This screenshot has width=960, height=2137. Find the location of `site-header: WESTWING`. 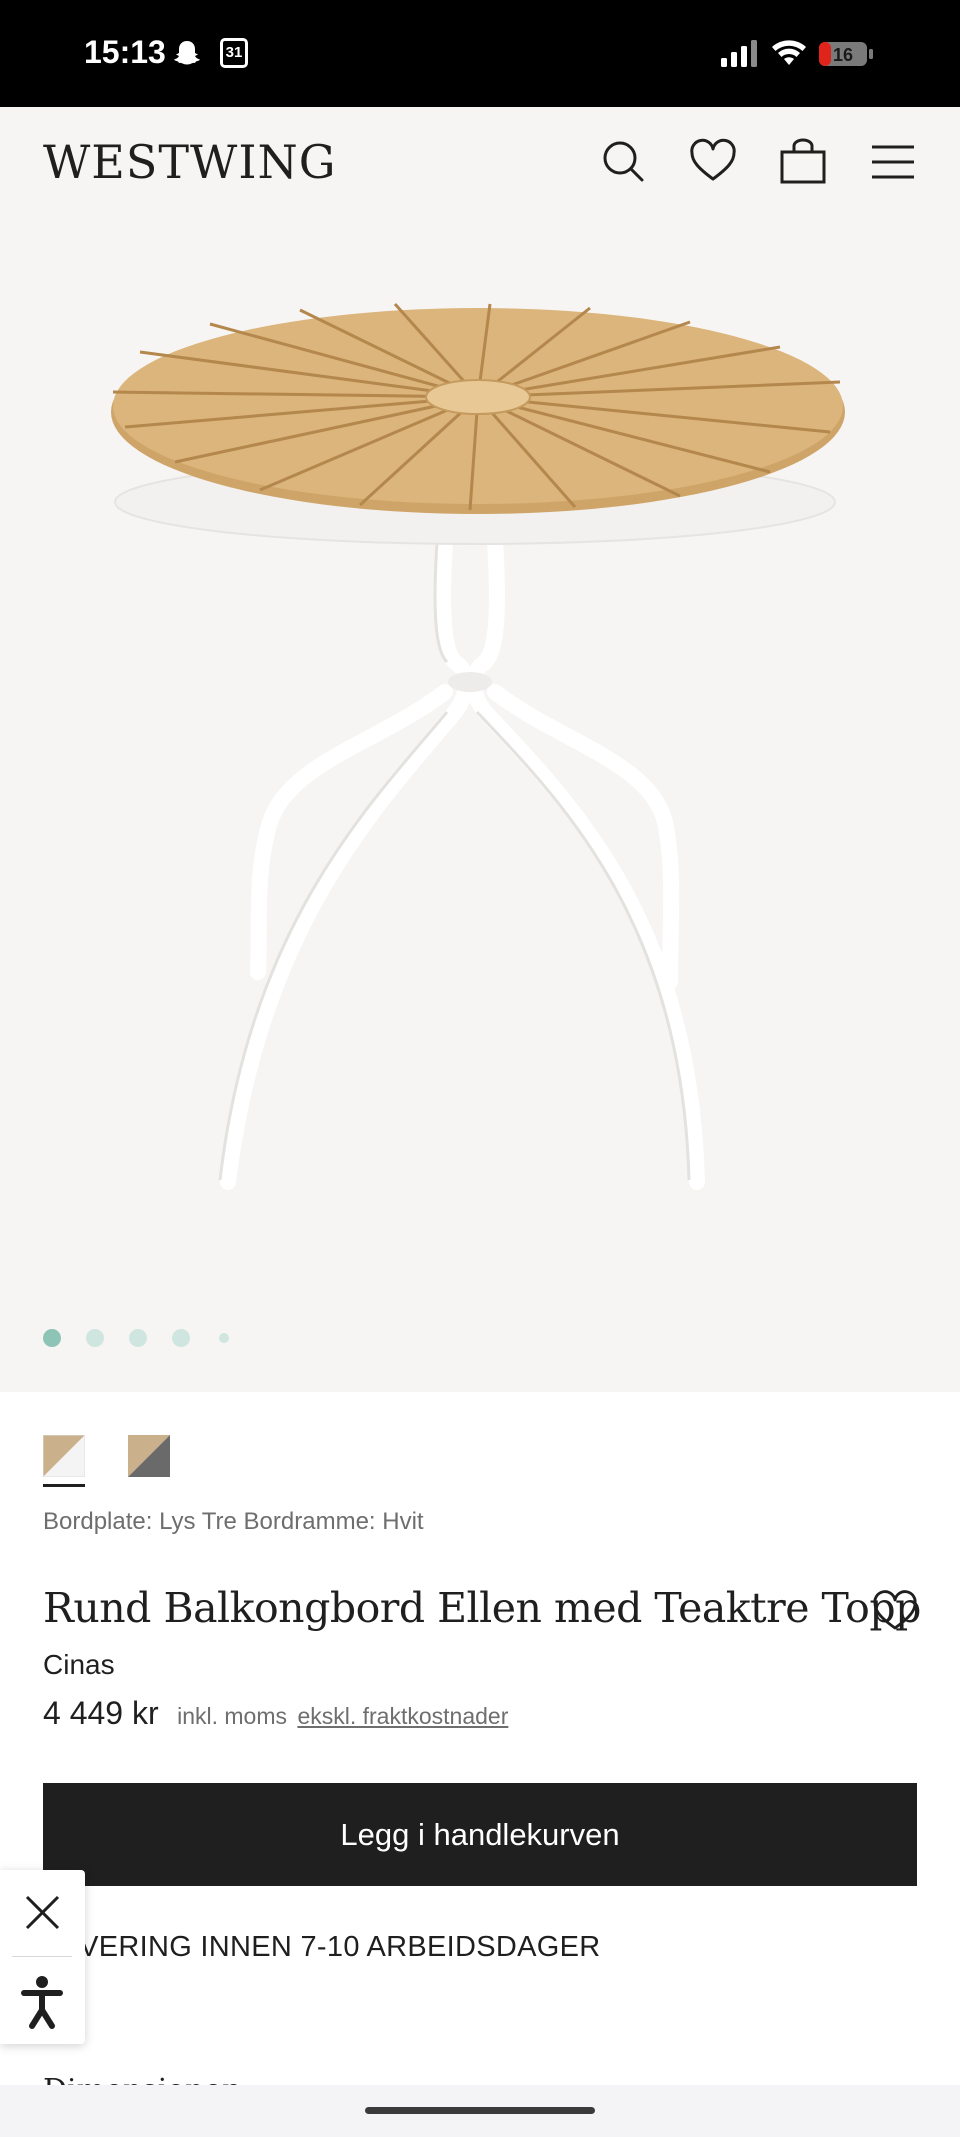

site-header: WESTWING is located at coordinates (480, 164).